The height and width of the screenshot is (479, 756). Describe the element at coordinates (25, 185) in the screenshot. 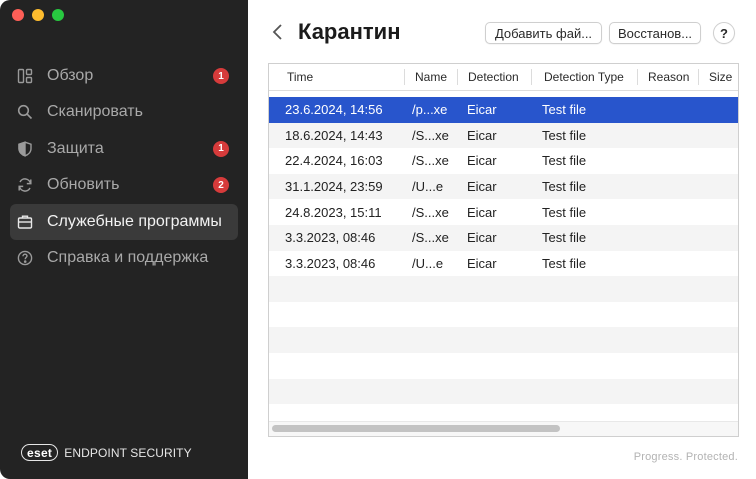

I see `refresh-icon` at that location.